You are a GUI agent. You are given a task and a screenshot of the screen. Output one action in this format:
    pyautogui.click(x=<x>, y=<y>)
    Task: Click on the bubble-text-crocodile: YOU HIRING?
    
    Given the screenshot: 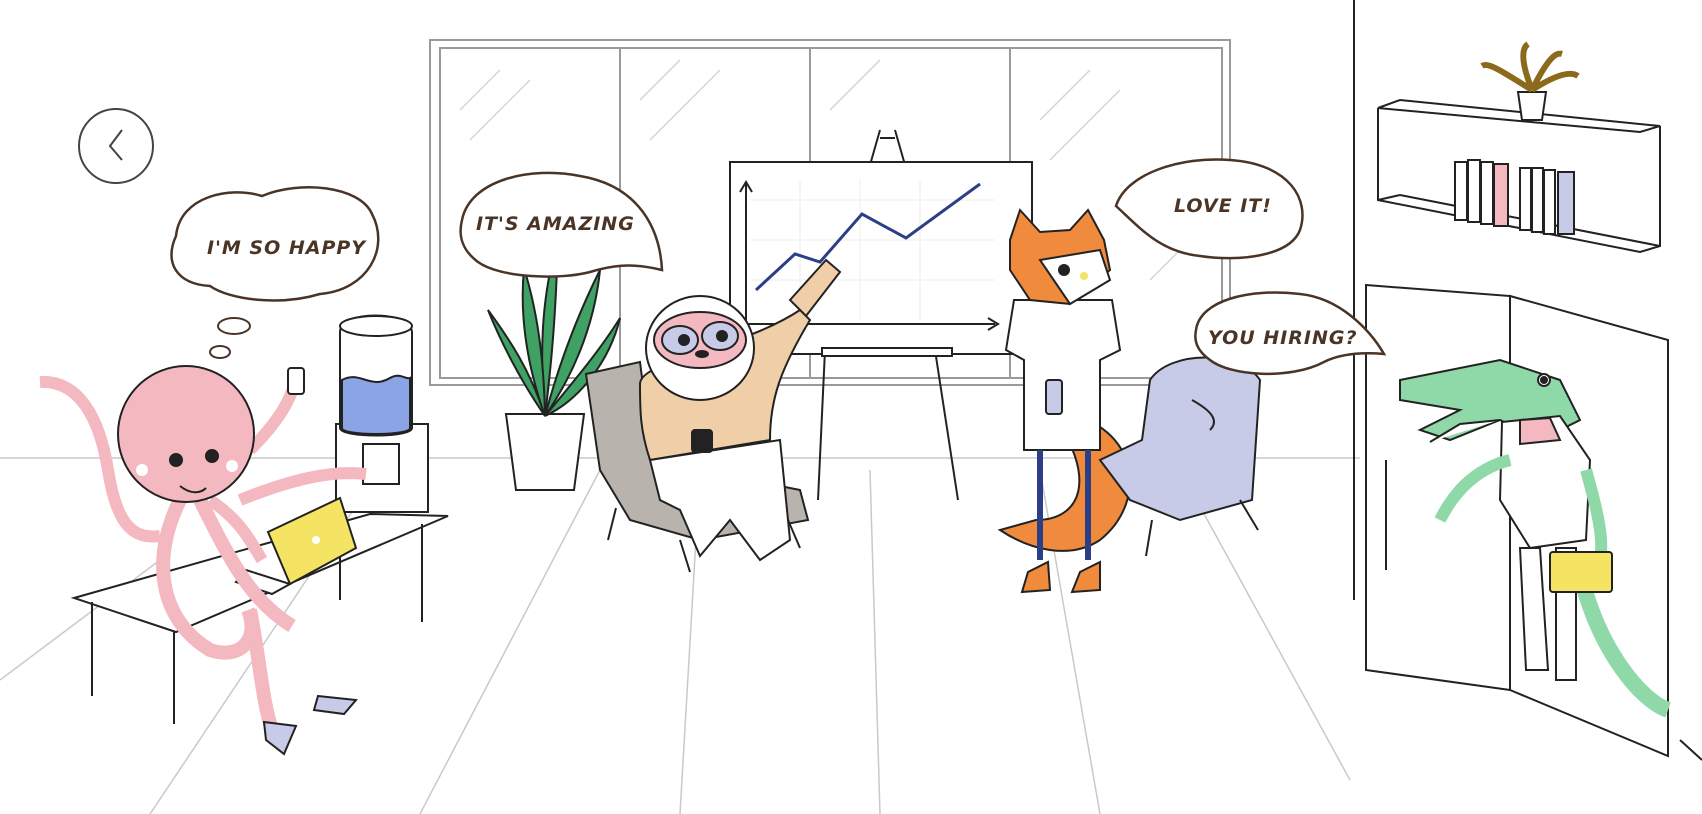 What is the action you would take?
    pyautogui.click(x=1282, y=338)
    